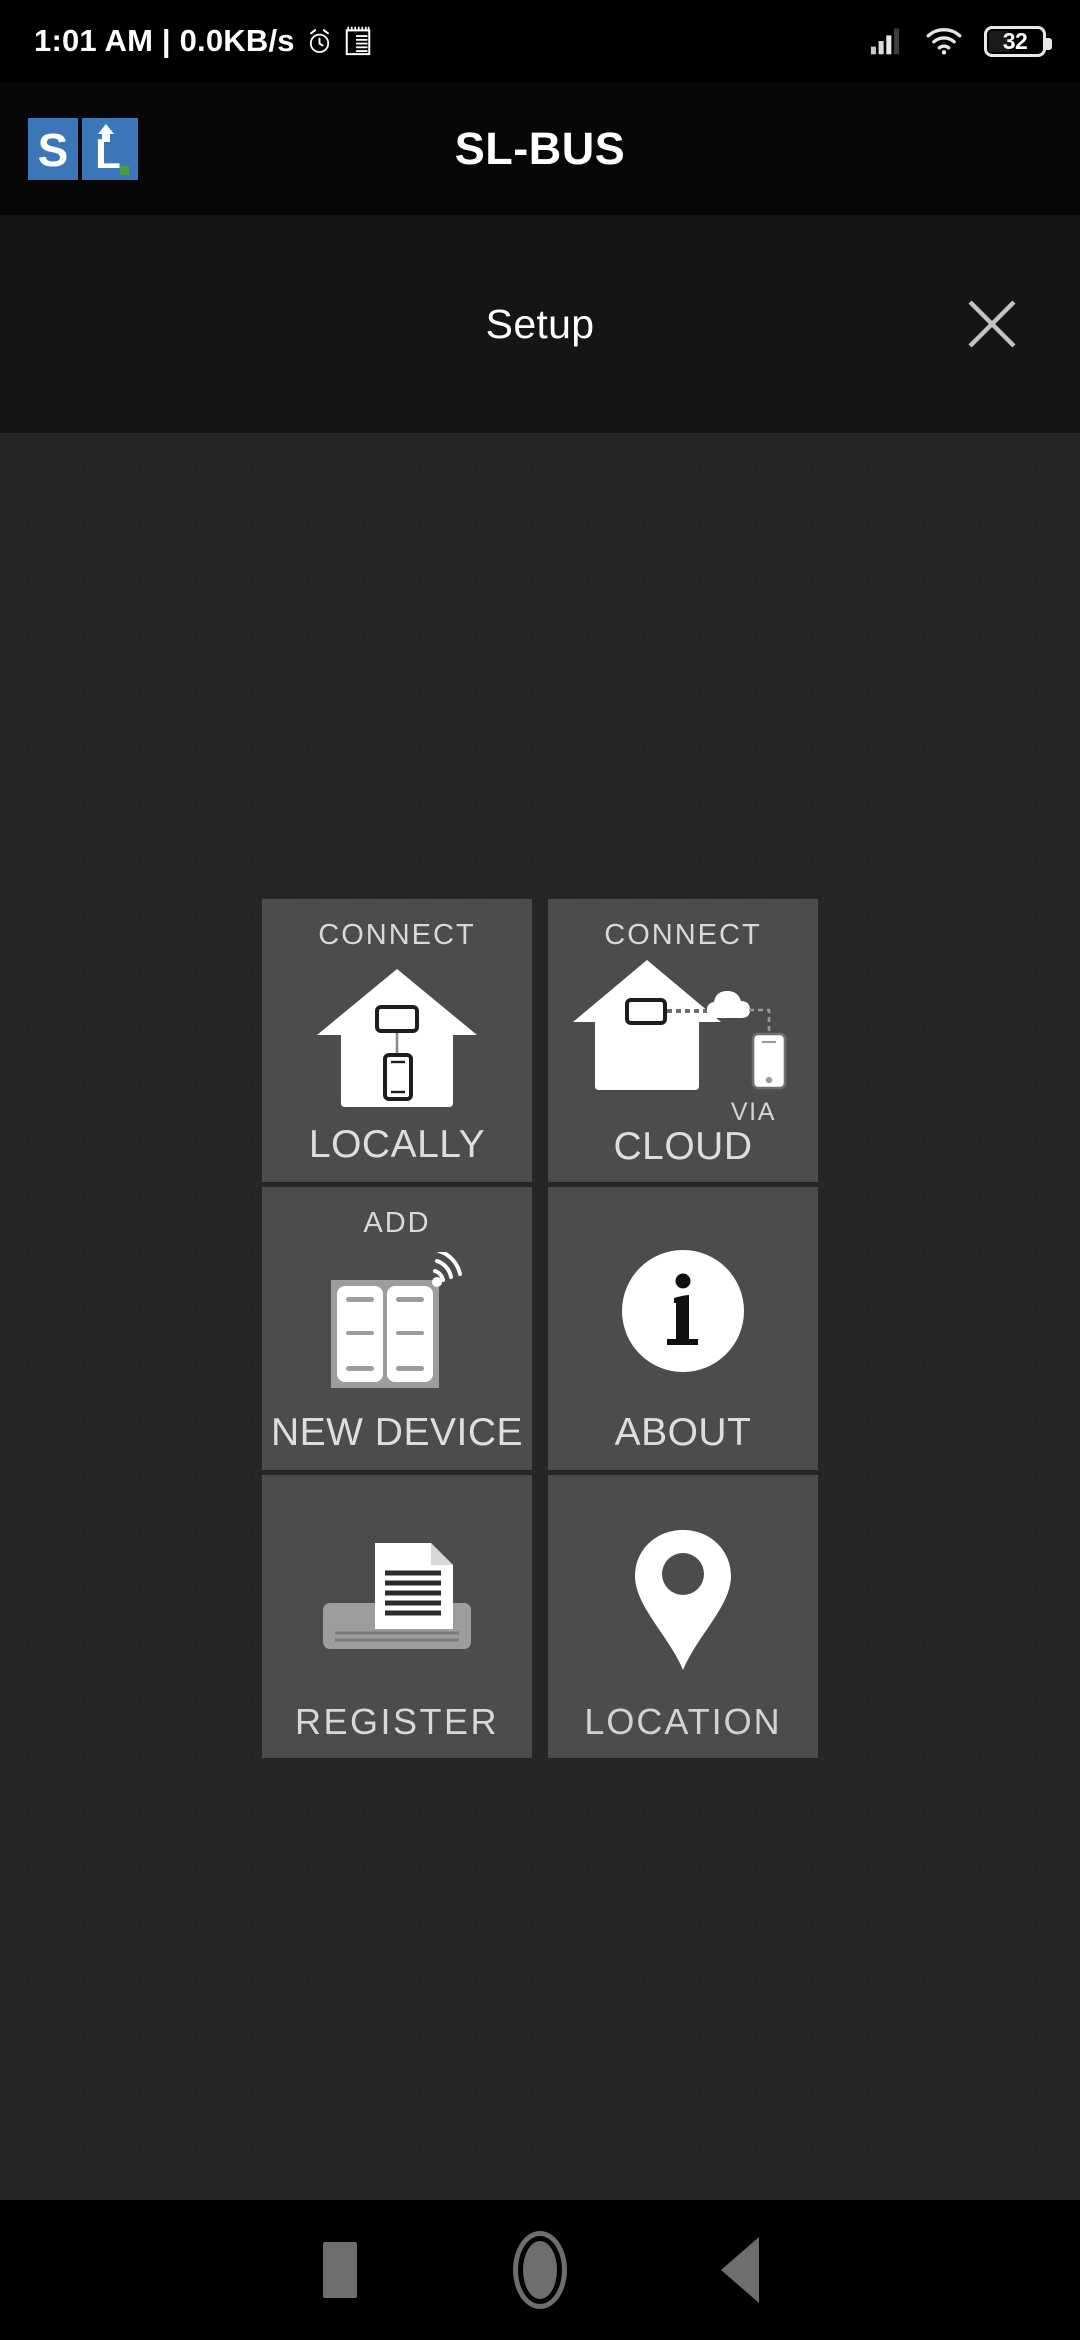 The height and width of the screenshot is (2340, 1080). I want to click on back-button, so click(740, 2270).